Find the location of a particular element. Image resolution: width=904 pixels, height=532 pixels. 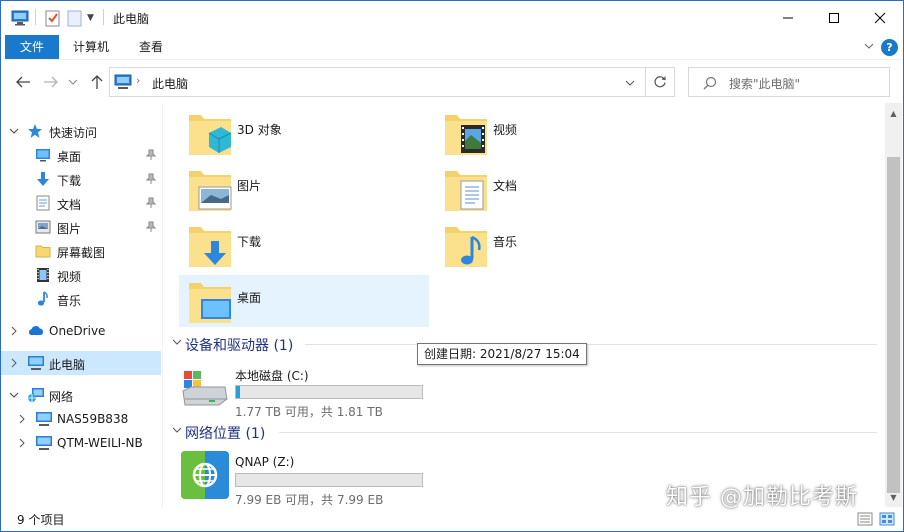

qnap-icon is located at coordinates (205, 476).